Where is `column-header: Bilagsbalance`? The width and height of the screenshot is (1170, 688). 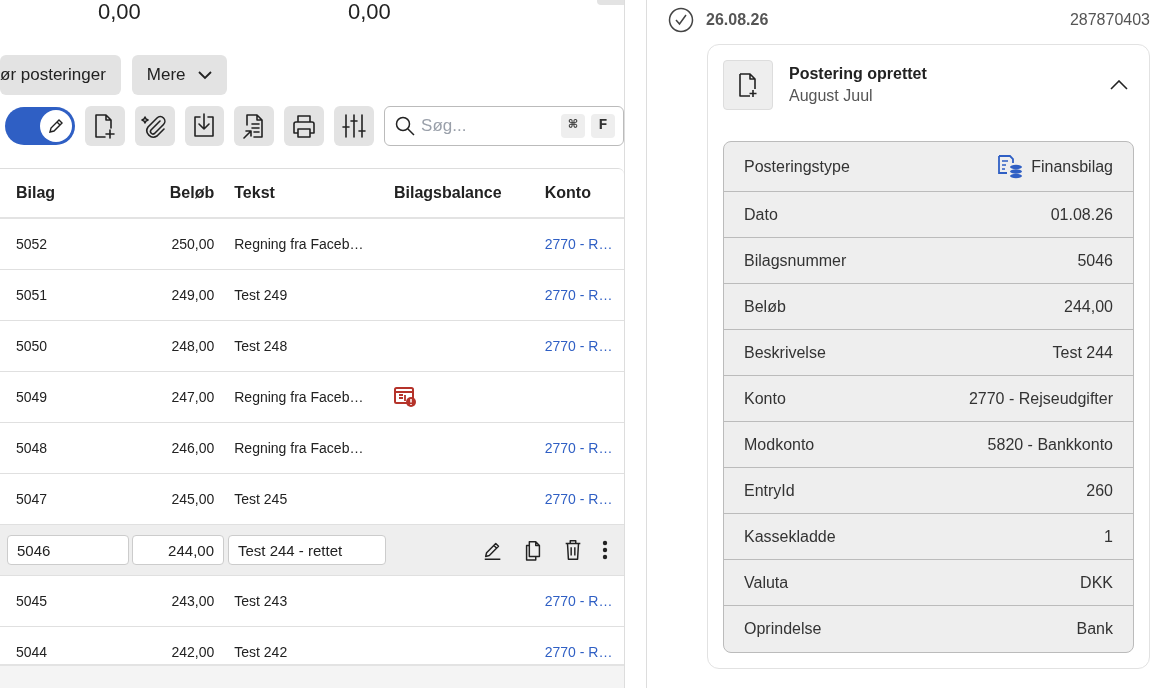 column-header: Bilagsbalance is located at coordinates (447, 192).